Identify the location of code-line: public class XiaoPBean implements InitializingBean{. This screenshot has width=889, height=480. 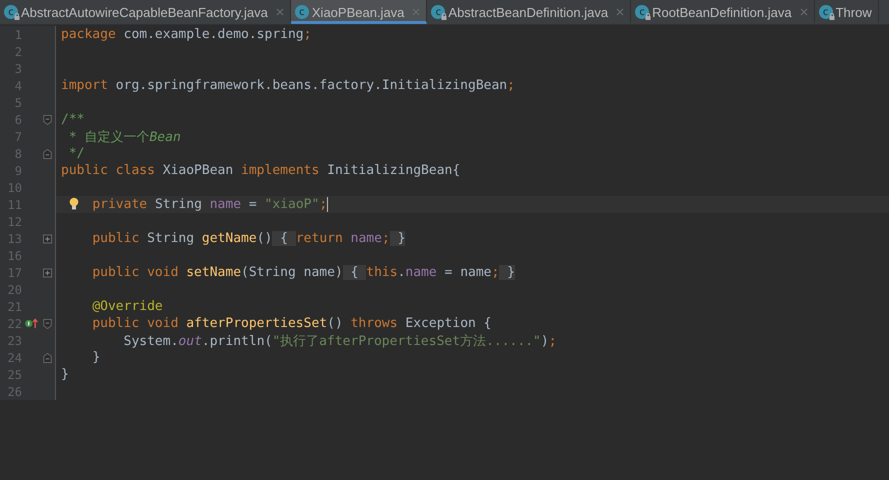
(260, 170).